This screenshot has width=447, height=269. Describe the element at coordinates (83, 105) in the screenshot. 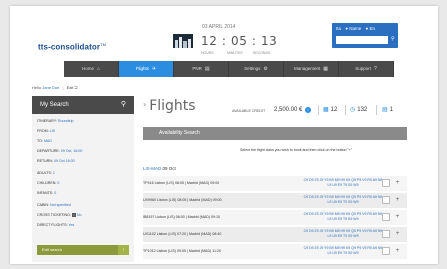

I see `my-search-header: My Search ⚲` at that location.